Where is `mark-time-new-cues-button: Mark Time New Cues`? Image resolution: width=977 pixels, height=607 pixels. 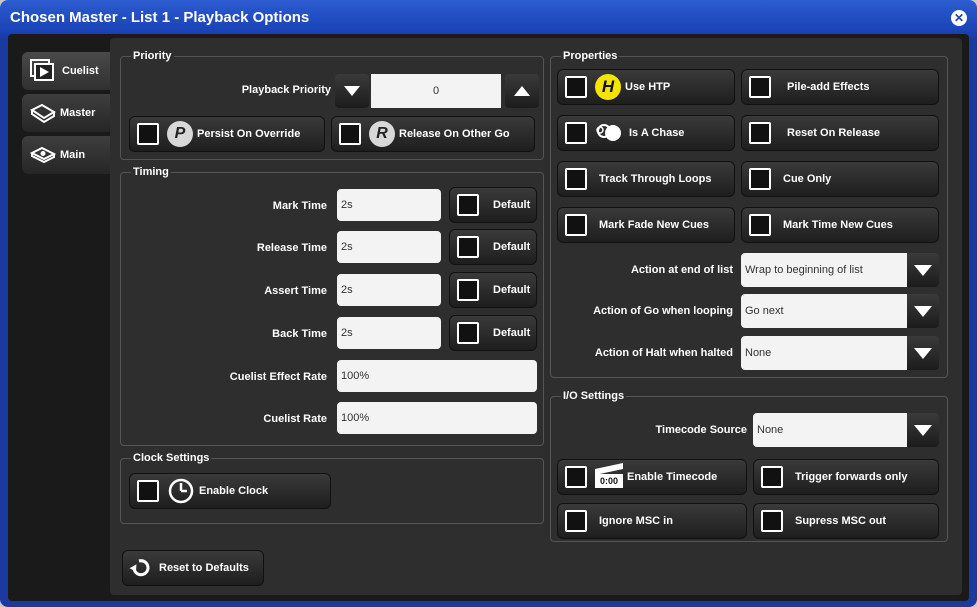 mark-time-new-cues-button: Mark Time New Cues is located at coordinates (840, 225).